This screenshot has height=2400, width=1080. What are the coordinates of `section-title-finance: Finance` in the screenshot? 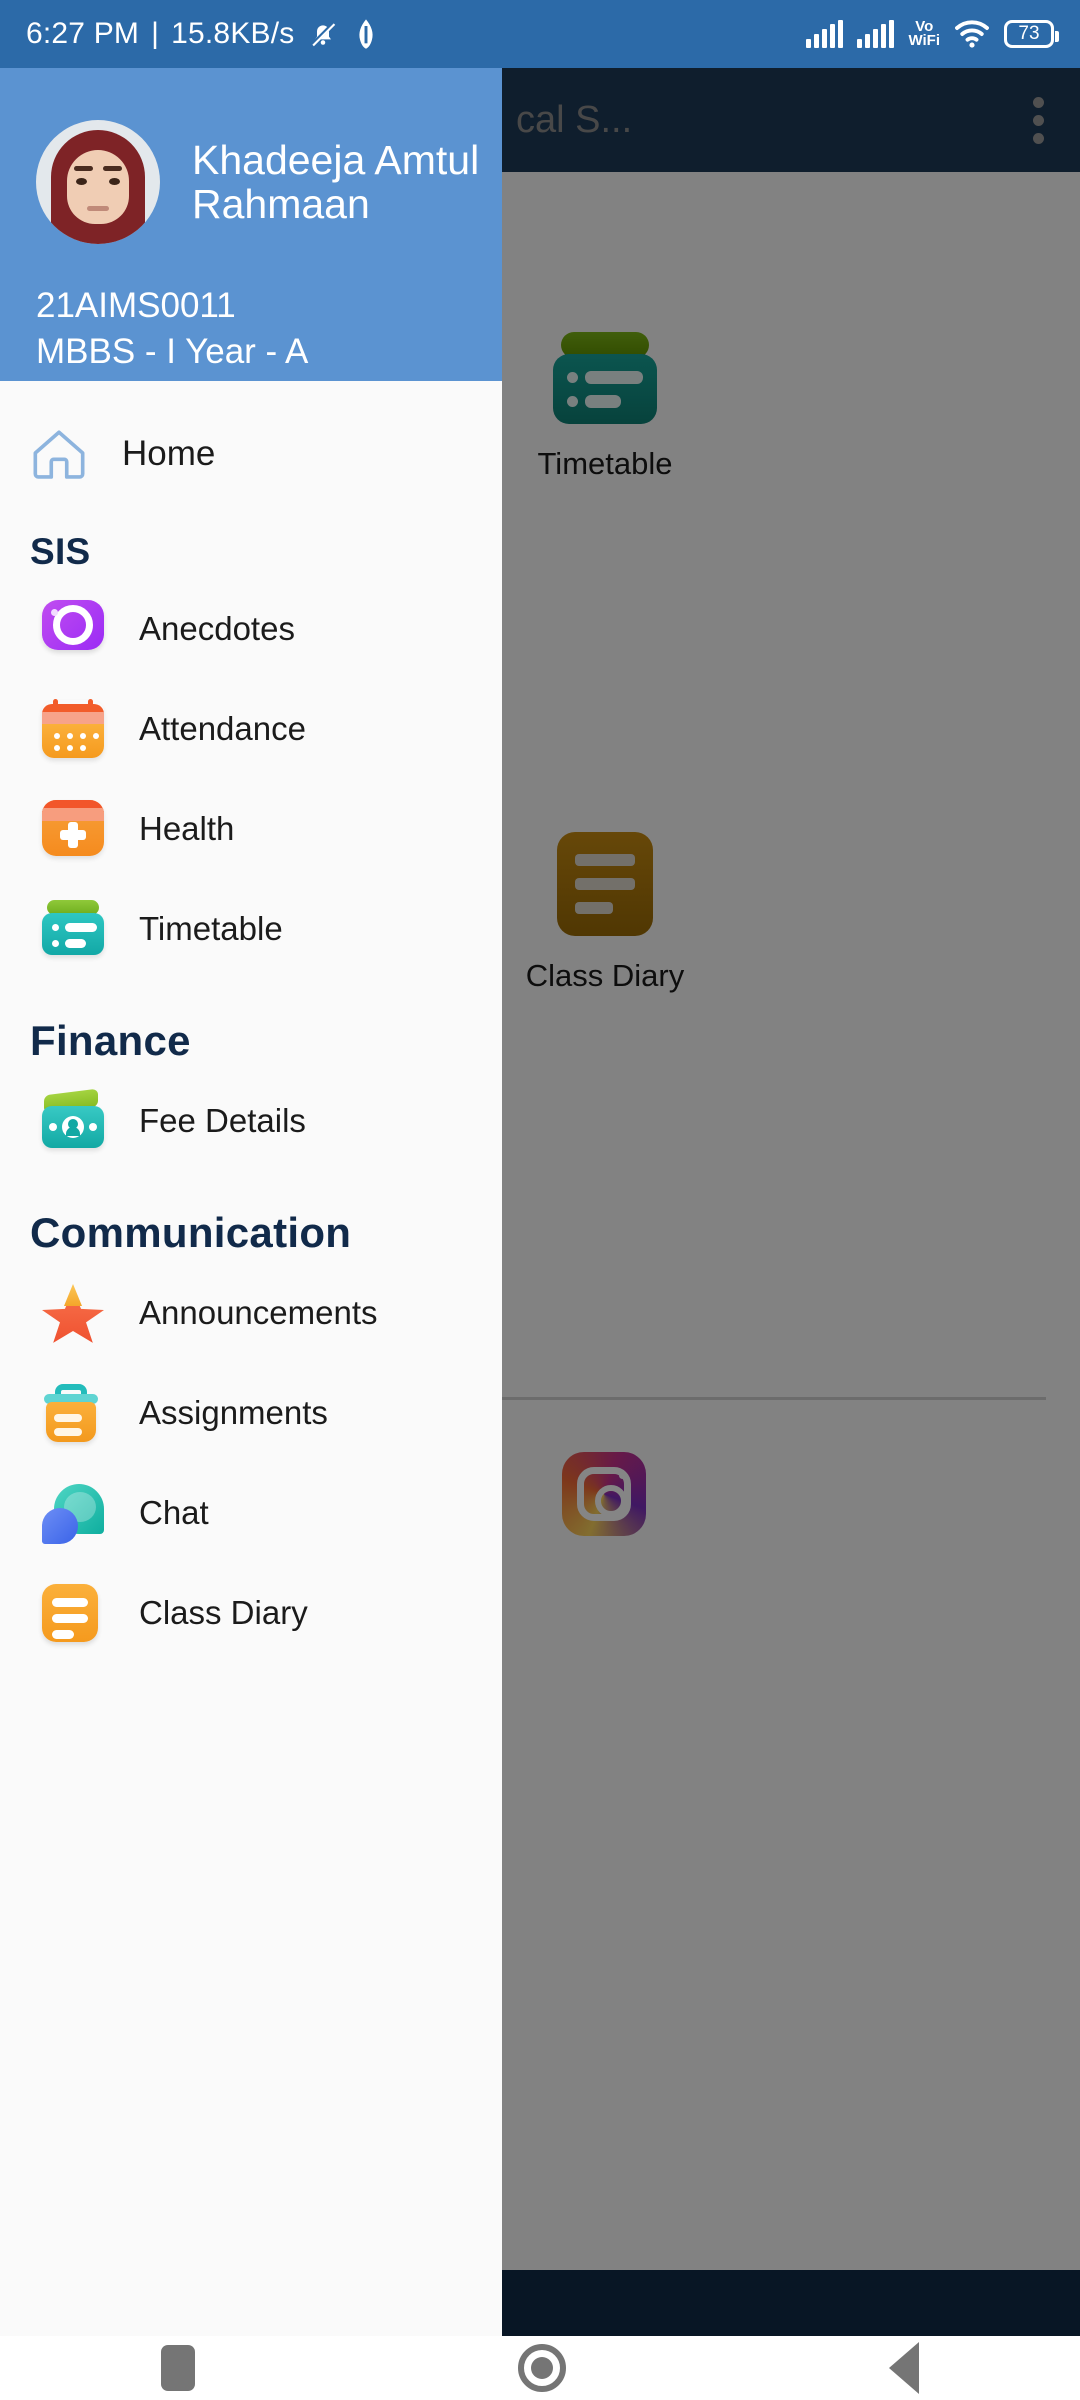 It's located at (110, 1040).